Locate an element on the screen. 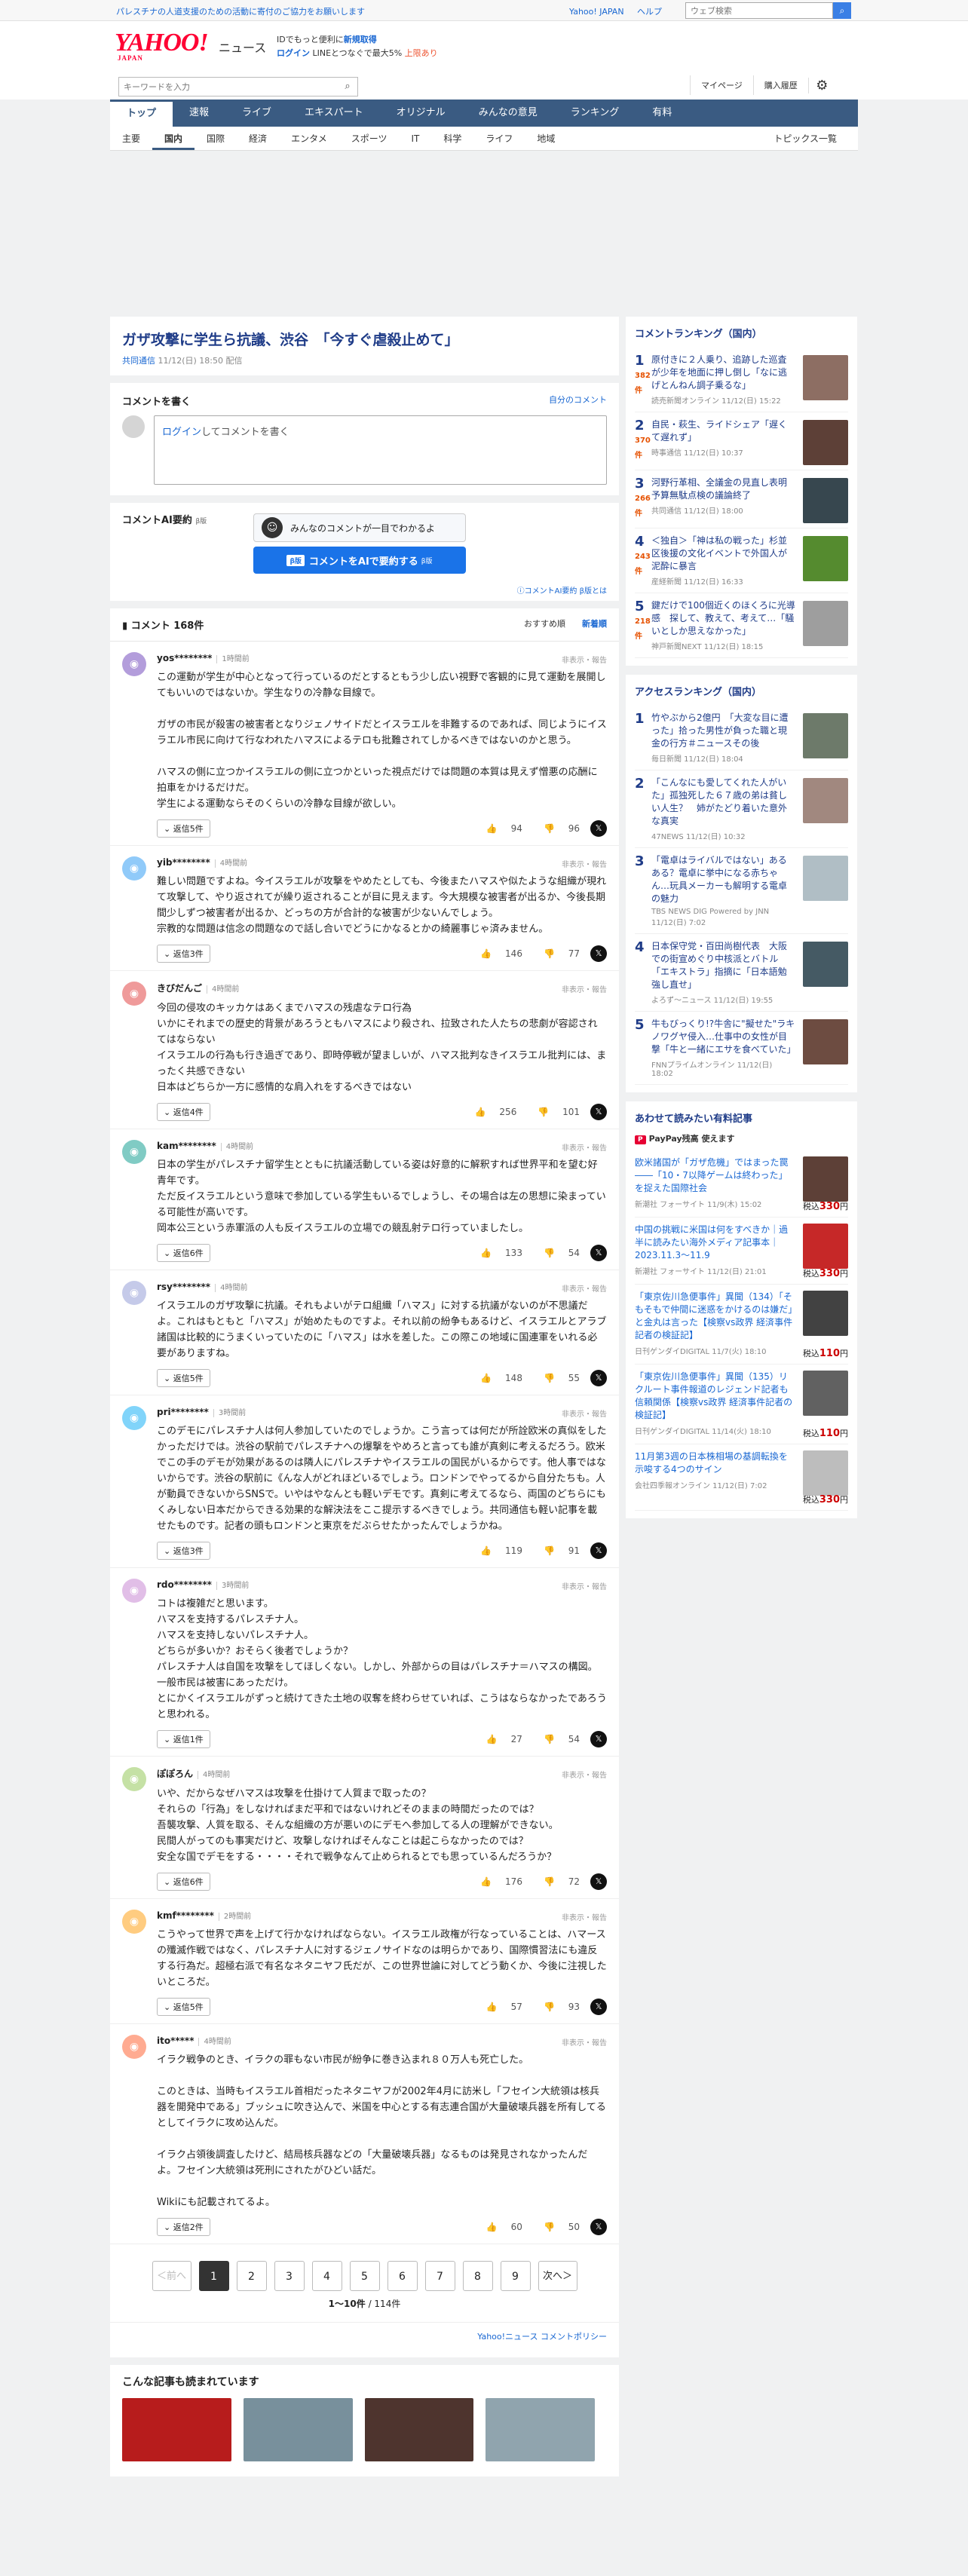 The width and height of the screenshot is (968, 2576). comment-user: kam******** 4時間前 is located at coordinates (382, 1145).